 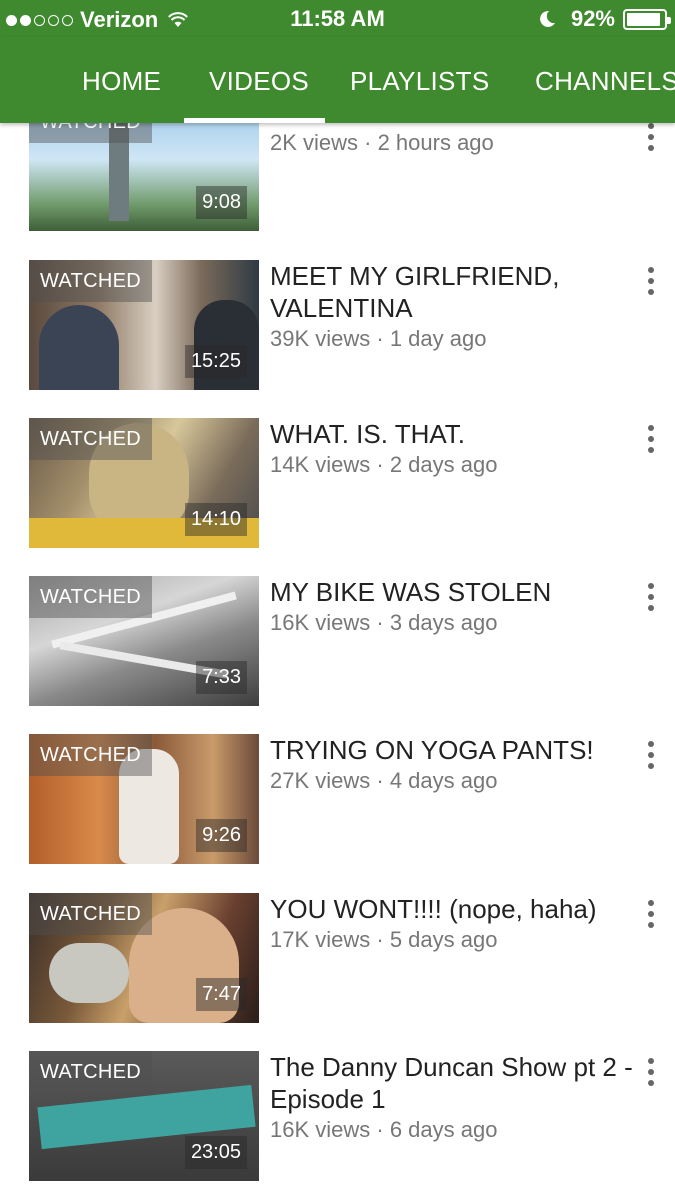 I want to click on video-title: The Danny Duncan Show pt 2 - Episode 1, so click(x=454, y=1083).